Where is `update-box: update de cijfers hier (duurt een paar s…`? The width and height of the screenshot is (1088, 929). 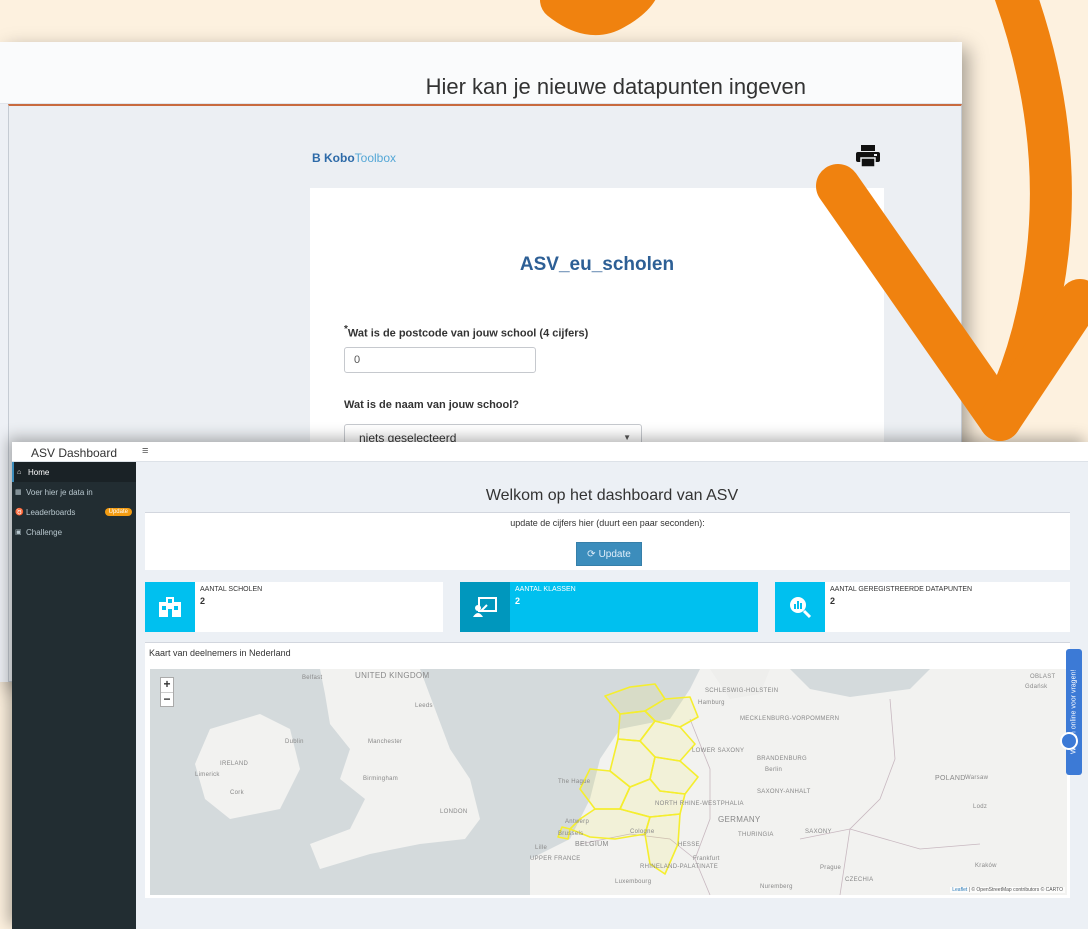
update-box: update de cijfers hier (duurt een paar s… is located at coordinates (607, 541).